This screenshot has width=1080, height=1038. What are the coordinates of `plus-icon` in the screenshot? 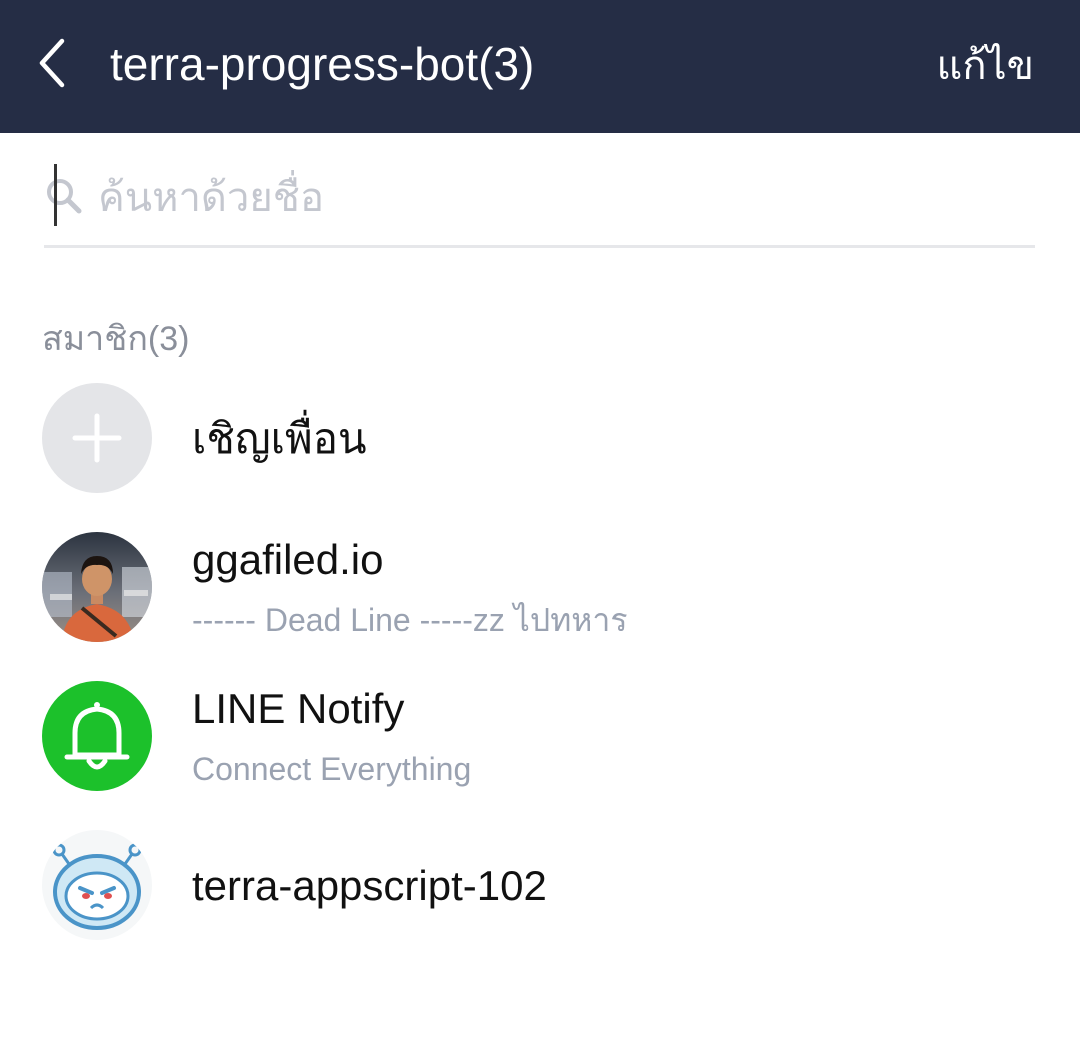 It's located at (97, 438).